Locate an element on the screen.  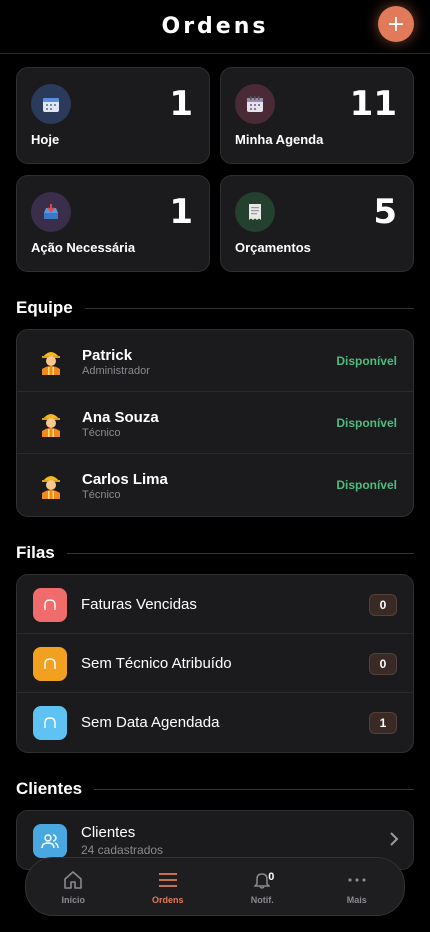
stat-card-my-agenda: 11 Minha Agenda is located at coordinates (317, 115).